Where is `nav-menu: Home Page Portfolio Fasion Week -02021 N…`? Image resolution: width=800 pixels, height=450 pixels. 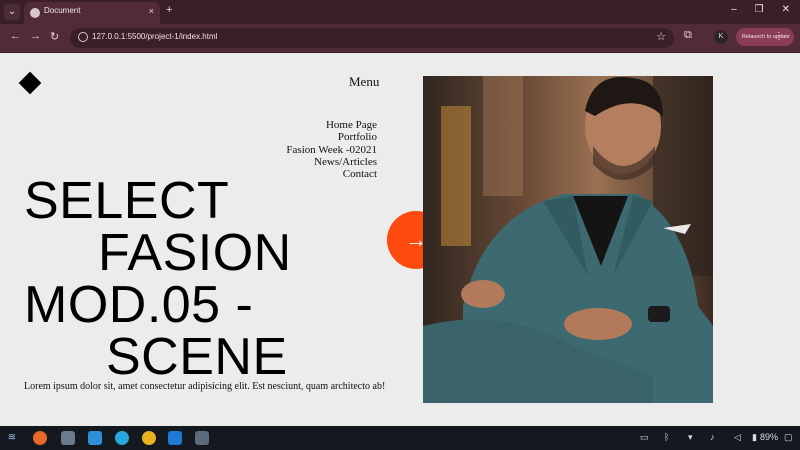
nav-menu: Home Page Portfolio Fasion Week -02021 N… is located at coordinates (331, 149).